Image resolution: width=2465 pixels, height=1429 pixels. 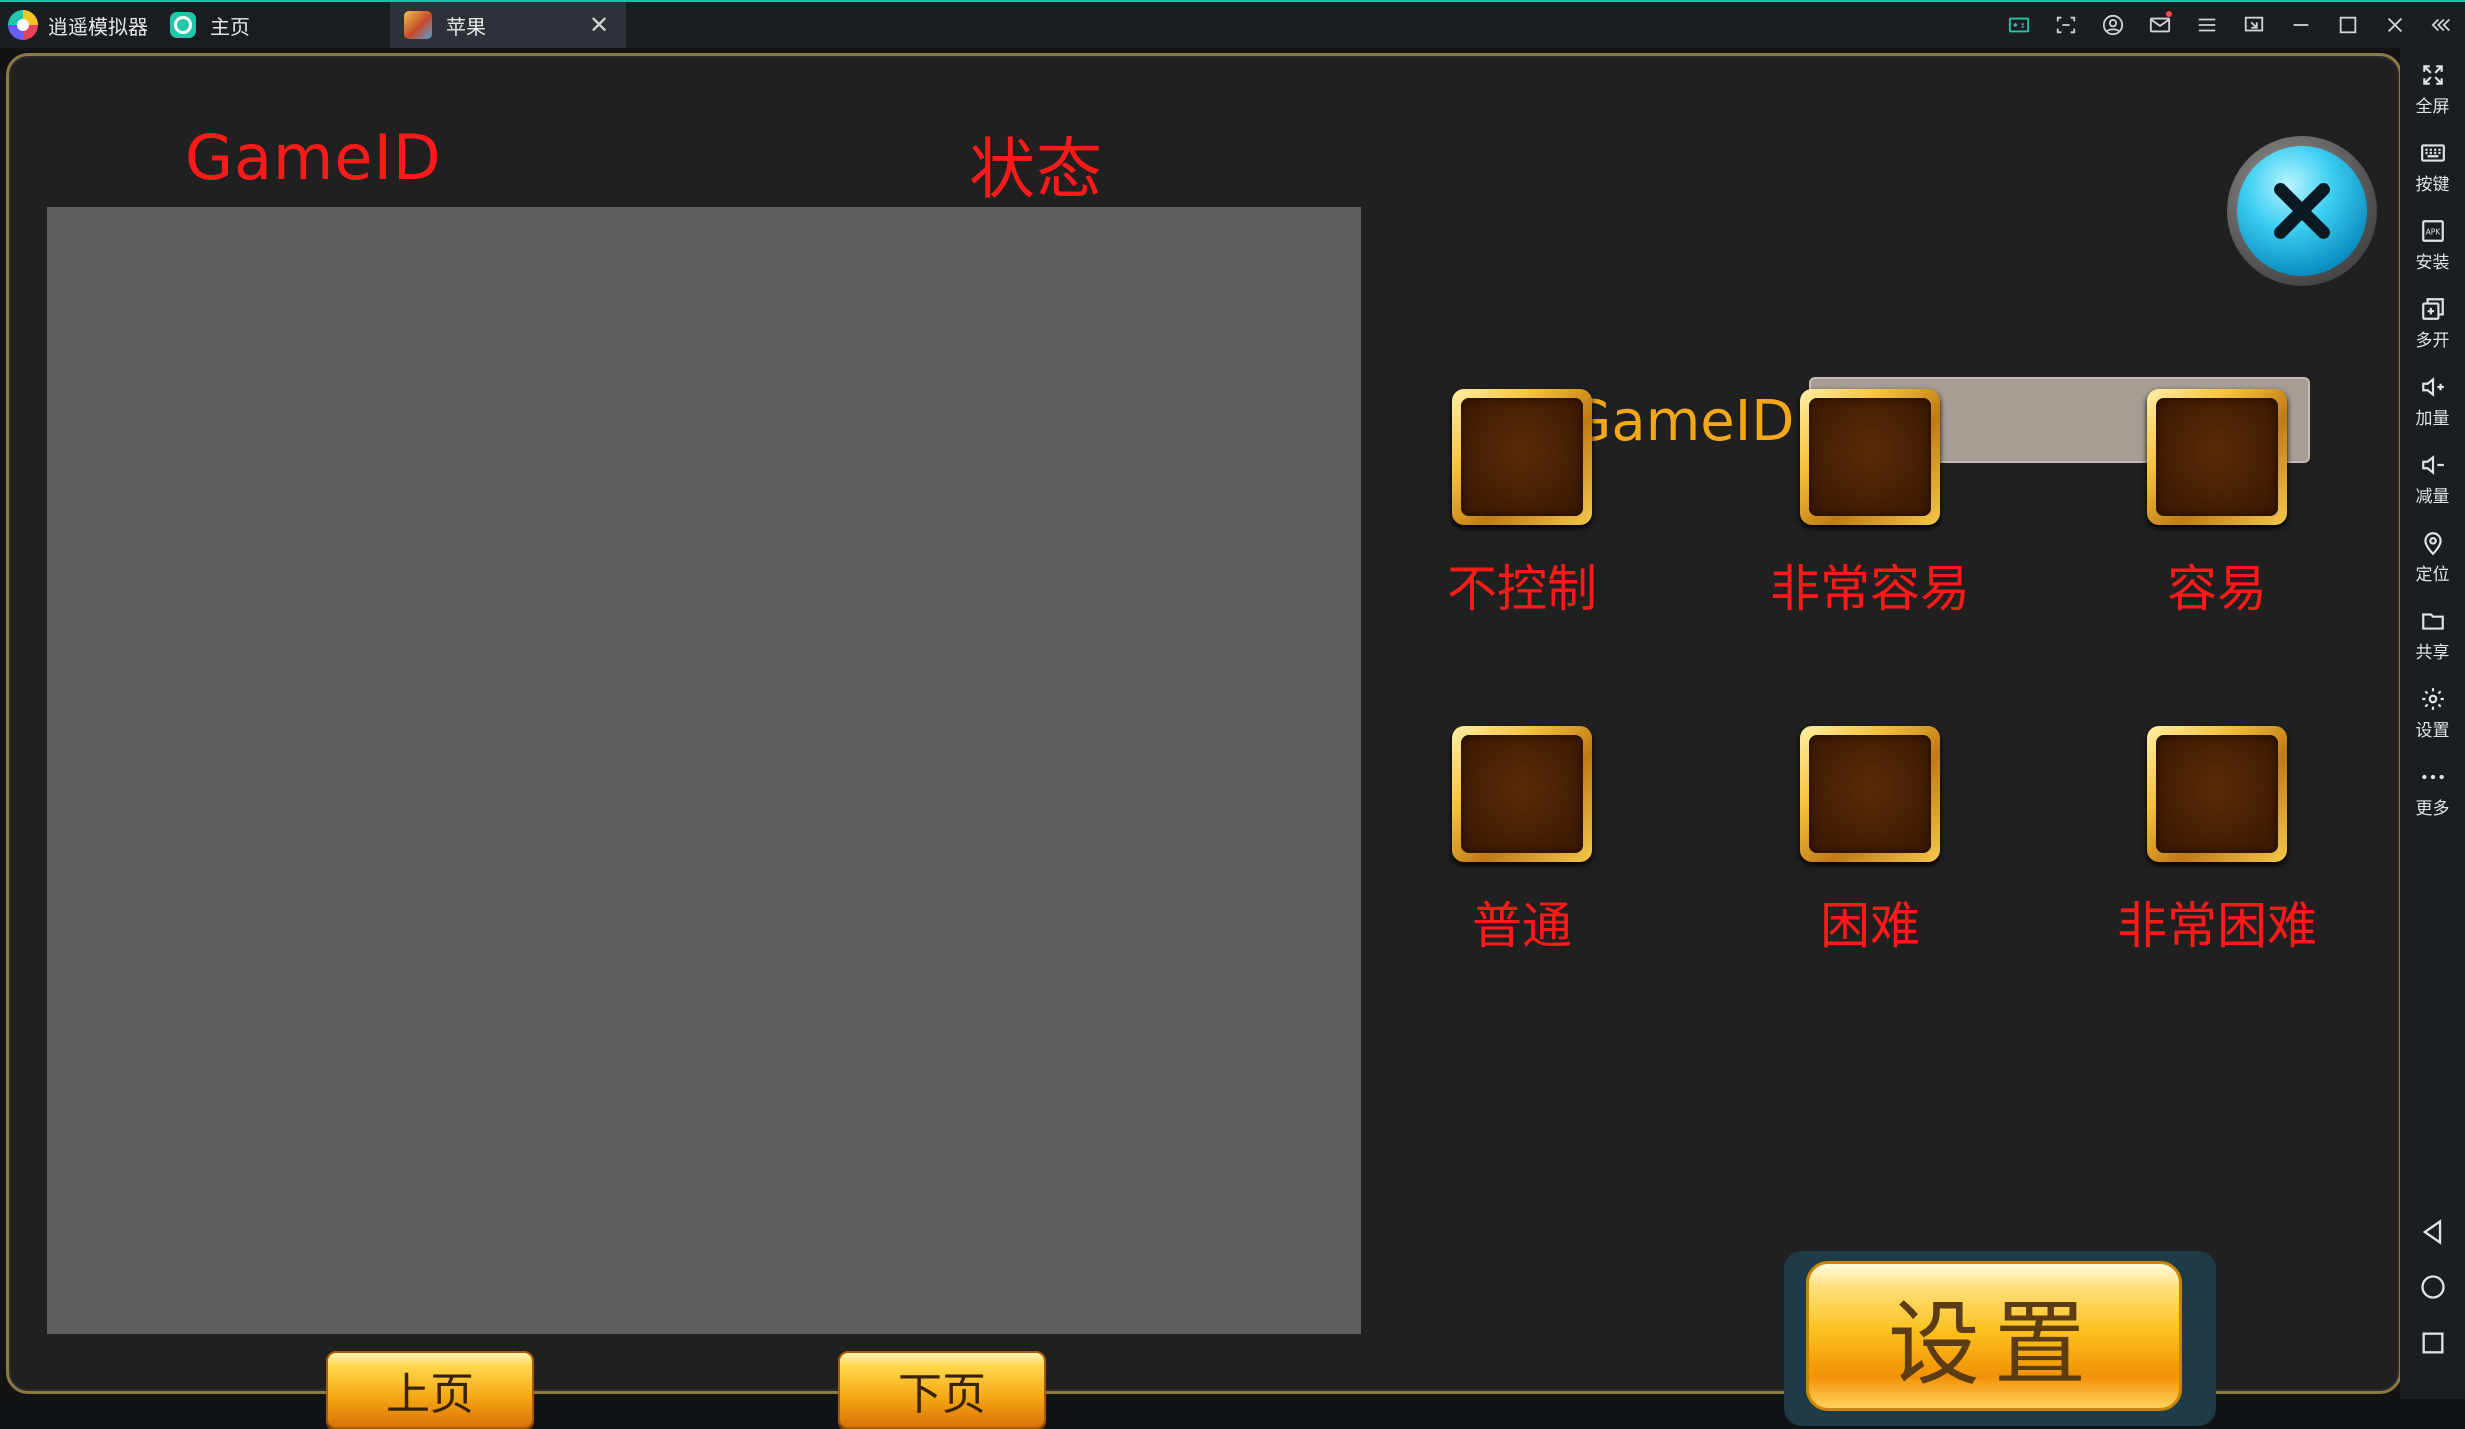 I want to click on double-chevron-left-icon, so click(x=2440, y=25).